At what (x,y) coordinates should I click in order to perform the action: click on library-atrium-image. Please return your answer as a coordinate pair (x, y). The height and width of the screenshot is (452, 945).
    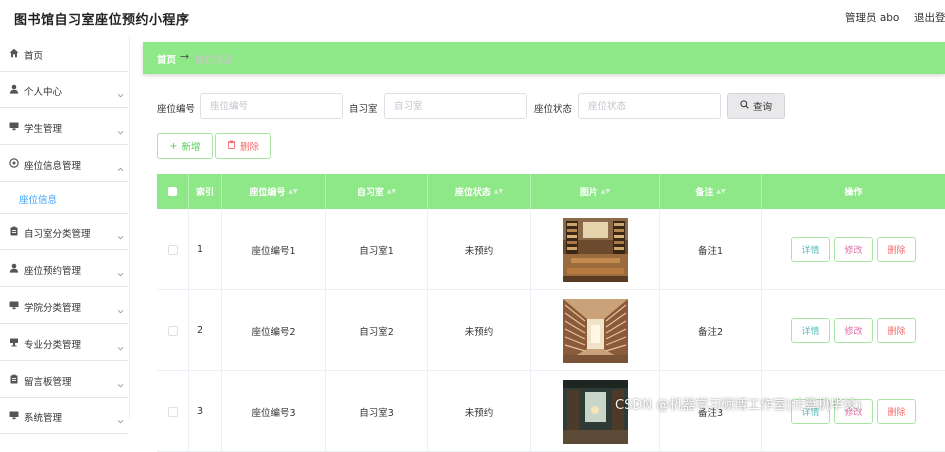
    Looking at the image, I should click on (595, 330).